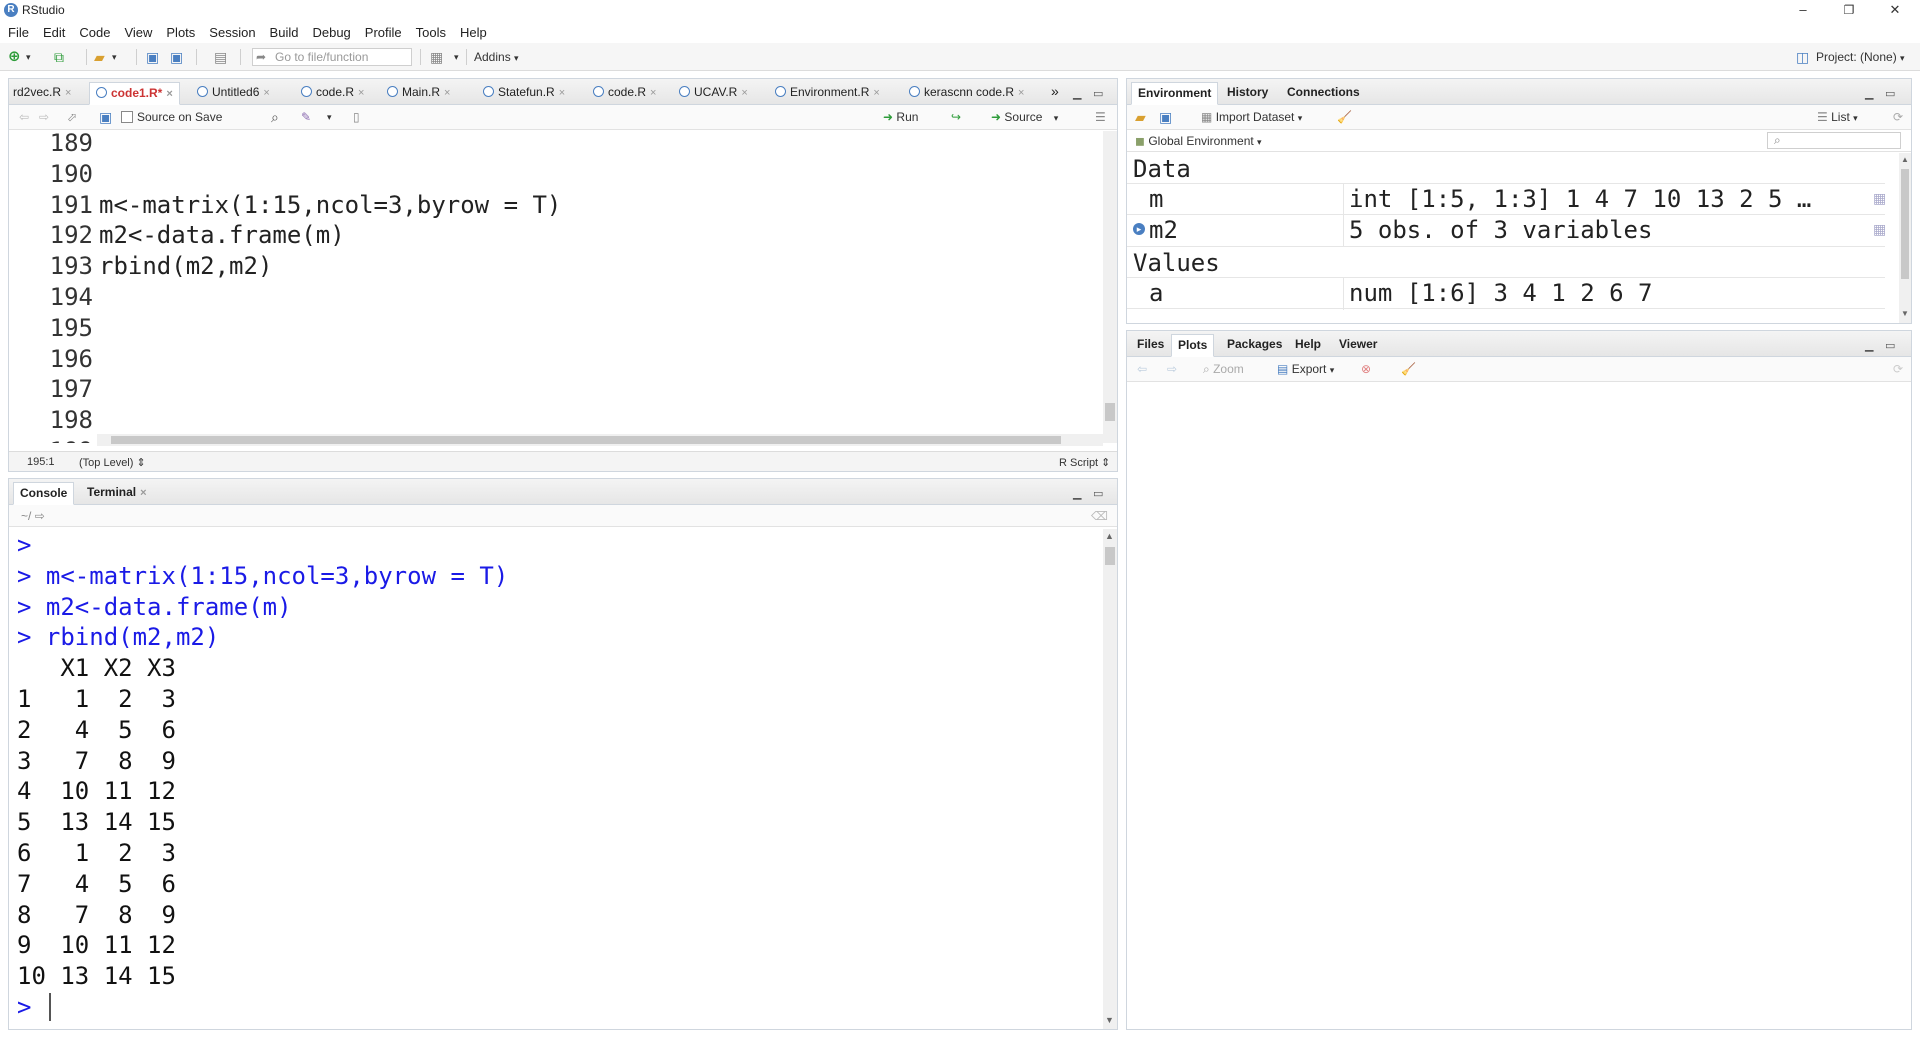 The height and width of the screenshot is (1040, 1920). Describe the element at coordinates (524, 93) in the screenshot. I see `tab-editor-5: Statefun.R ×` at that location.